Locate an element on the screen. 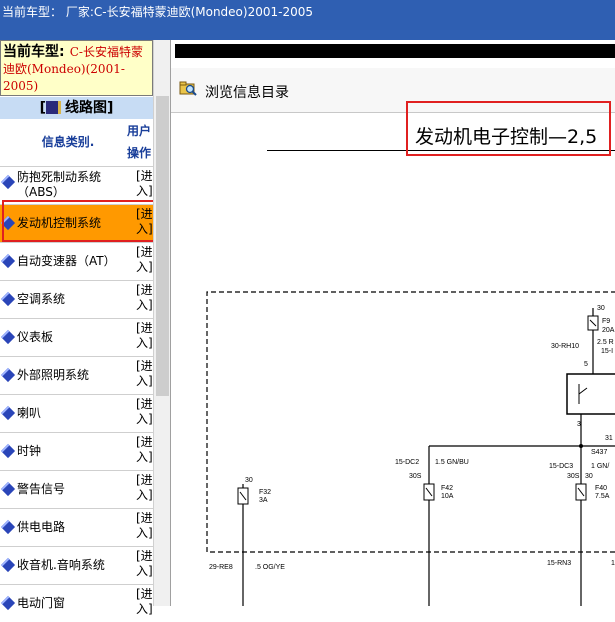  diagram-label: 7.5A is located at coordinates (602, 496).